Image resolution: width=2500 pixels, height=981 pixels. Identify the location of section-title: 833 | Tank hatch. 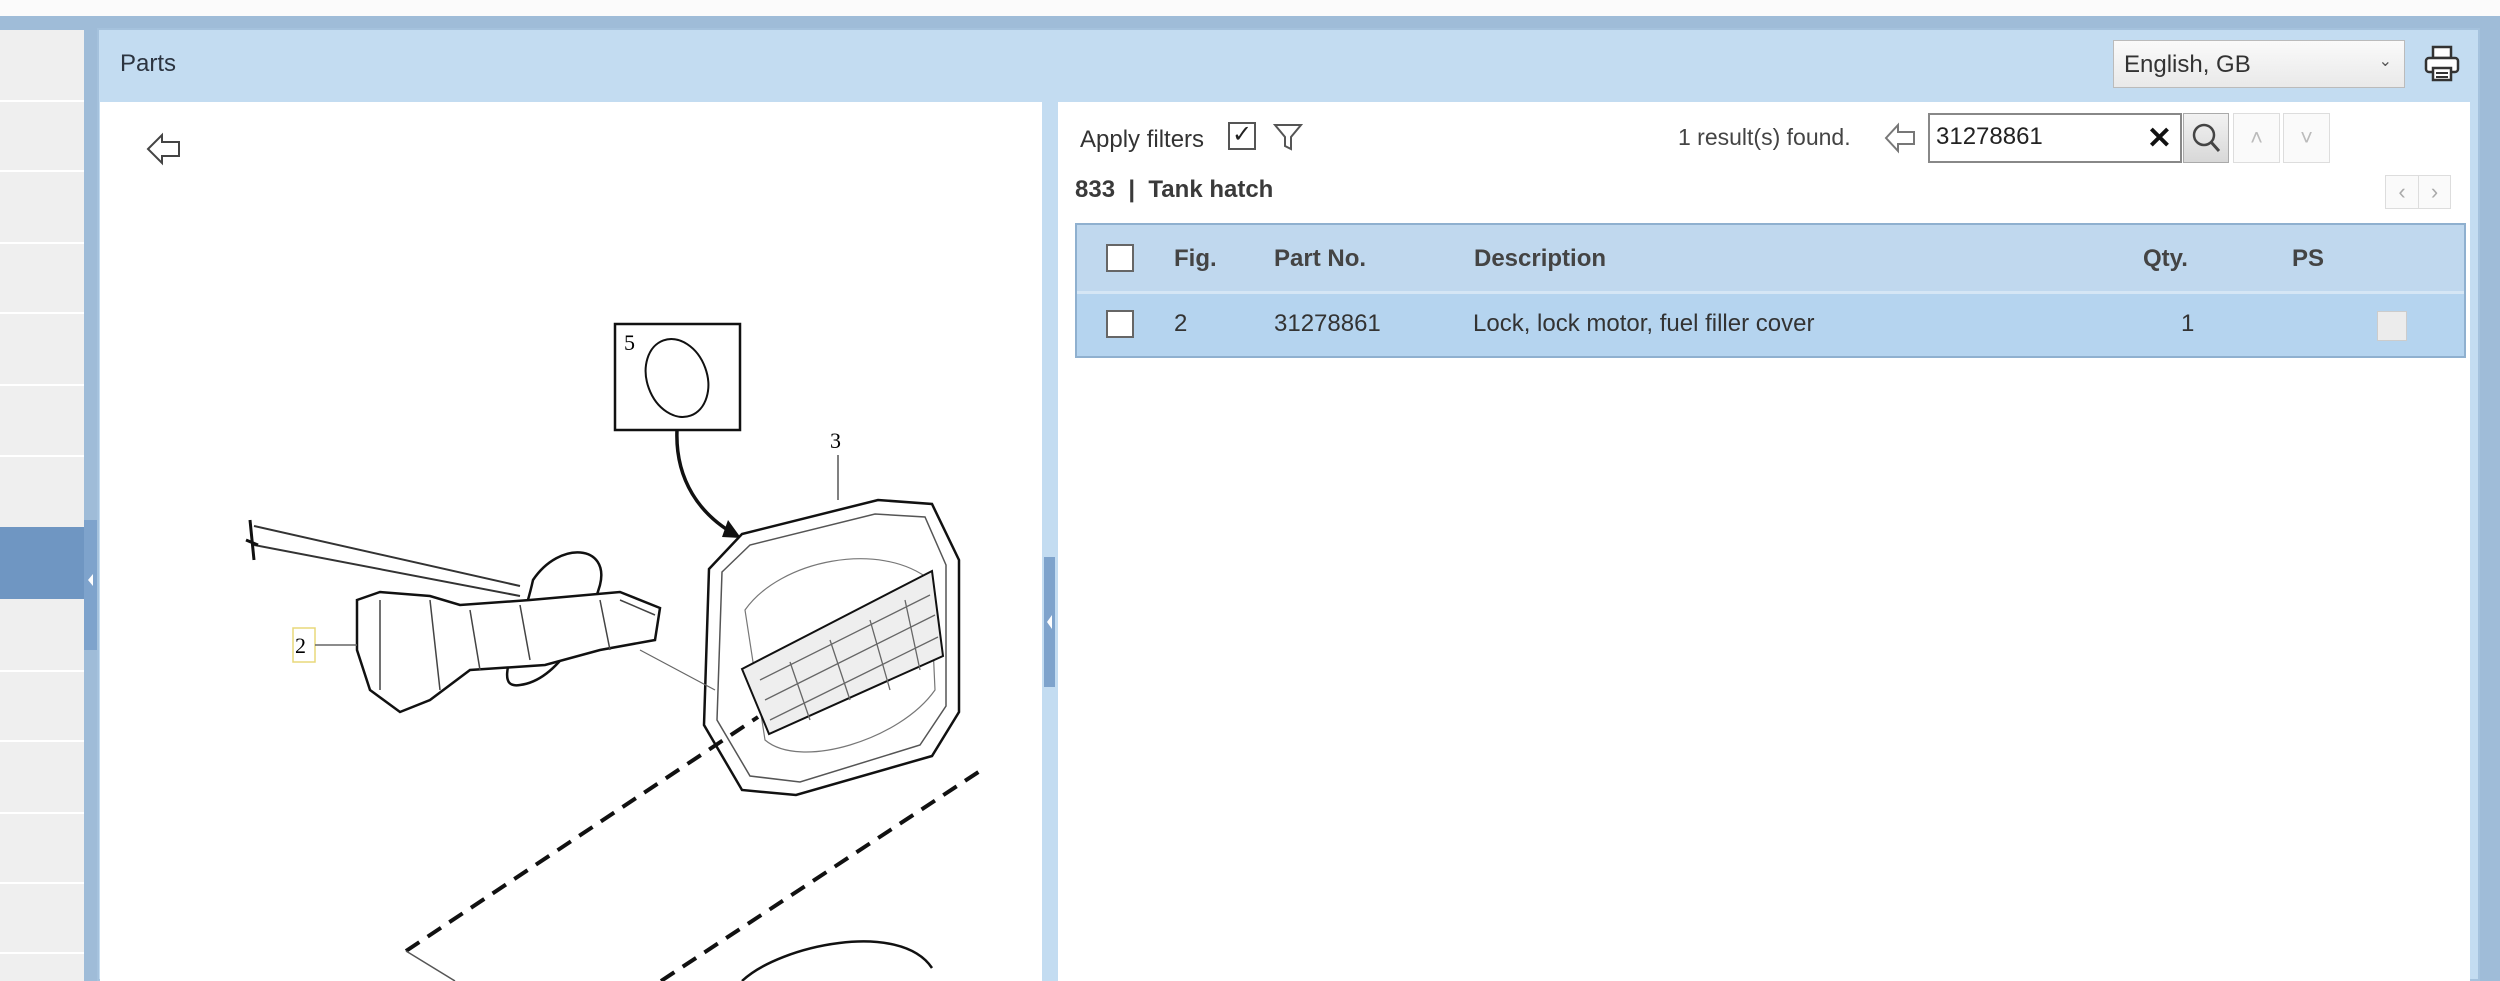
(1174, 189).